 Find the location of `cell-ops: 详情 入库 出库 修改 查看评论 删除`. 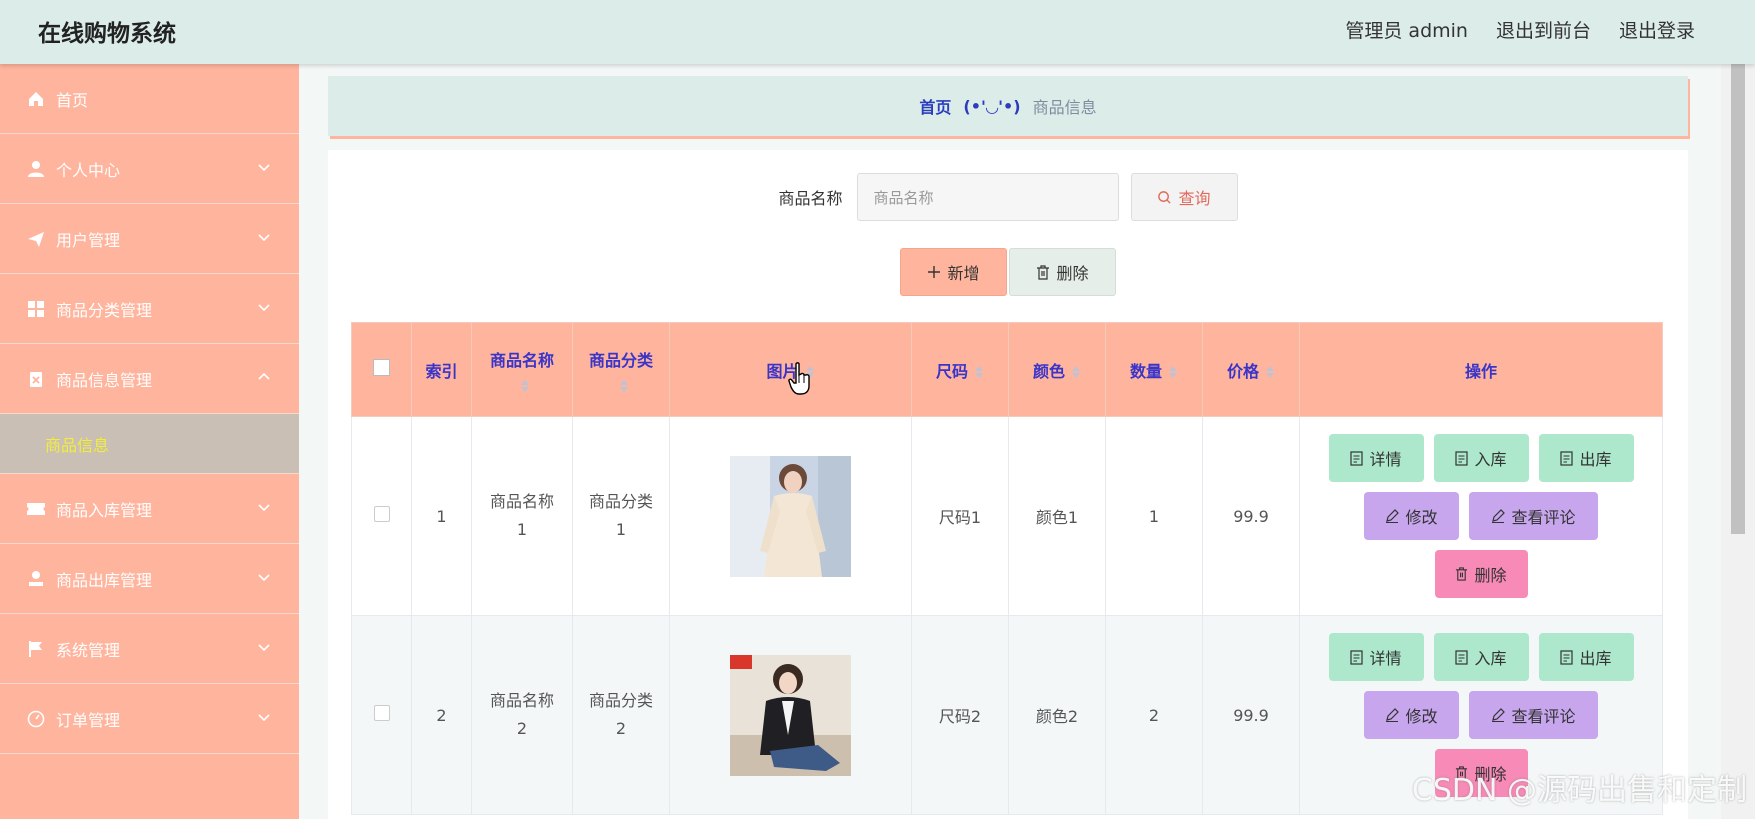

cell-ops: 详情 入库 出库 修改 查看评论 删除 is located at coordinates (1481, 516).